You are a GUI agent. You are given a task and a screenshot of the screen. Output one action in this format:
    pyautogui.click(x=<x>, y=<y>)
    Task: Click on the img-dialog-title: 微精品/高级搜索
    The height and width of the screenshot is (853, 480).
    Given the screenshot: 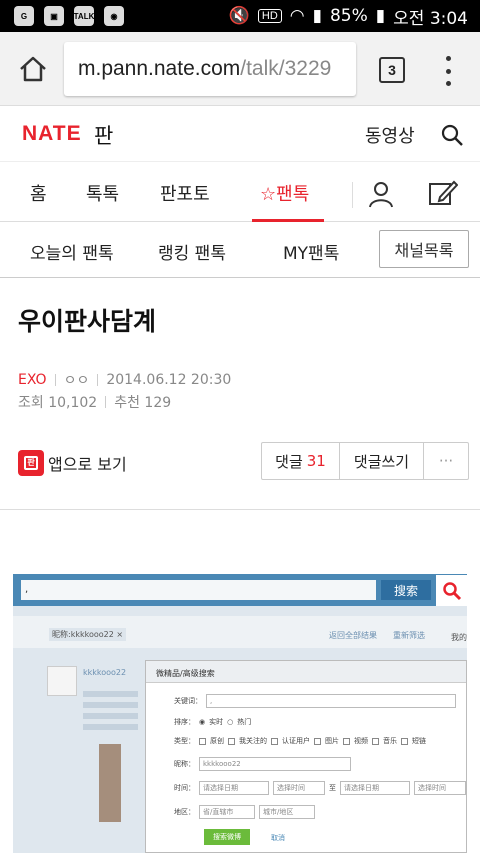 What is the action you would take?
    pyautogui.click(x=306, y=672)
    